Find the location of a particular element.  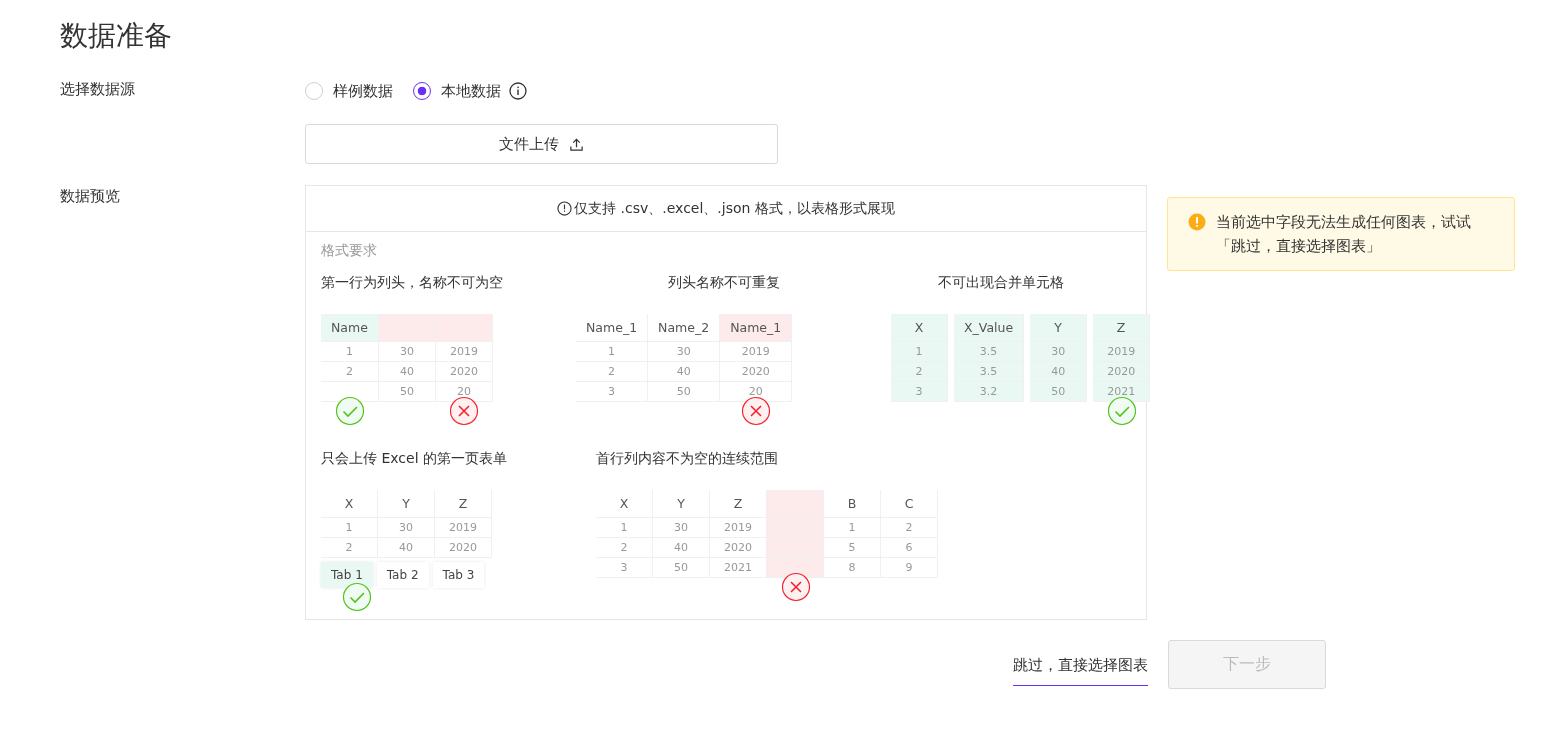

field-label: 选择数据源 is located at coordinates (98, 89).